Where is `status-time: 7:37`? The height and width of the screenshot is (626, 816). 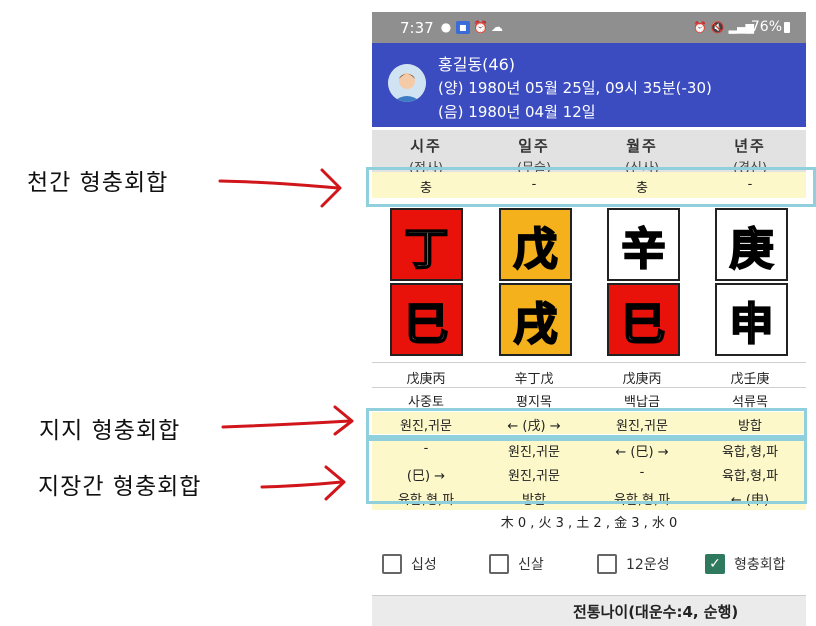
status-time: 7:37 is located at coordinates (417, 28).